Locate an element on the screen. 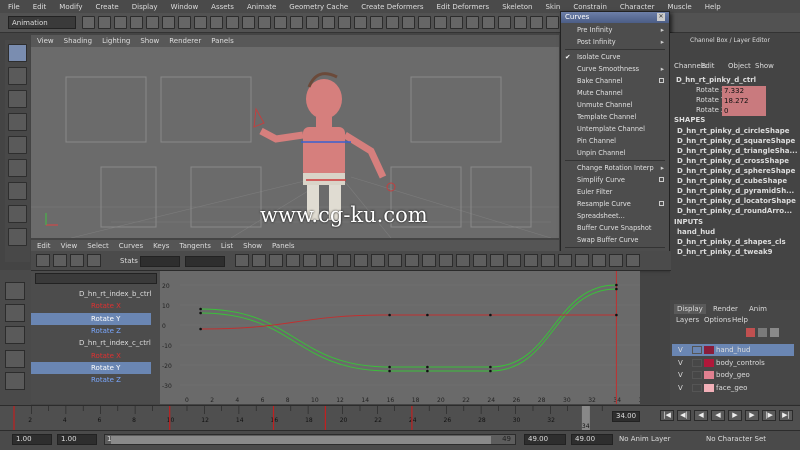 This screenshot has width=800, height=450. layer-playback-toggle is located at coordinates (697, 387).